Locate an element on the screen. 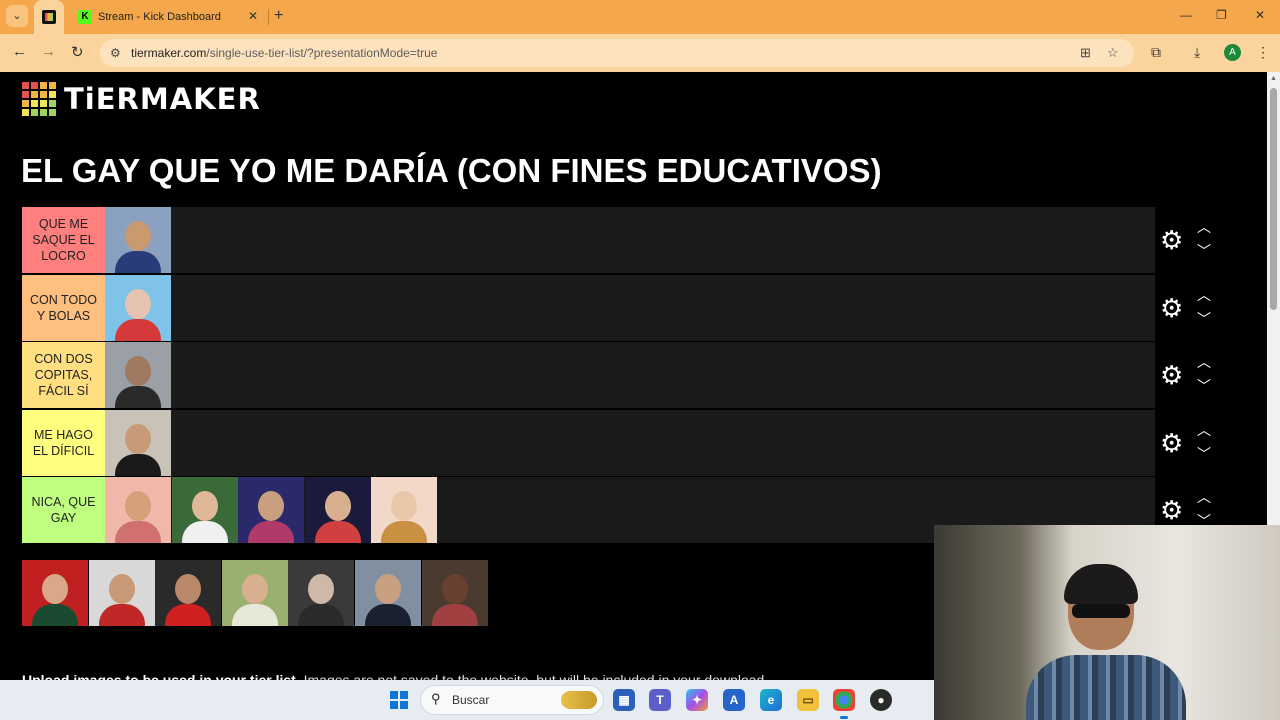 This screenshot has width=1280, height=720. chrome-active-indicator is located at coordinates (844, 717).